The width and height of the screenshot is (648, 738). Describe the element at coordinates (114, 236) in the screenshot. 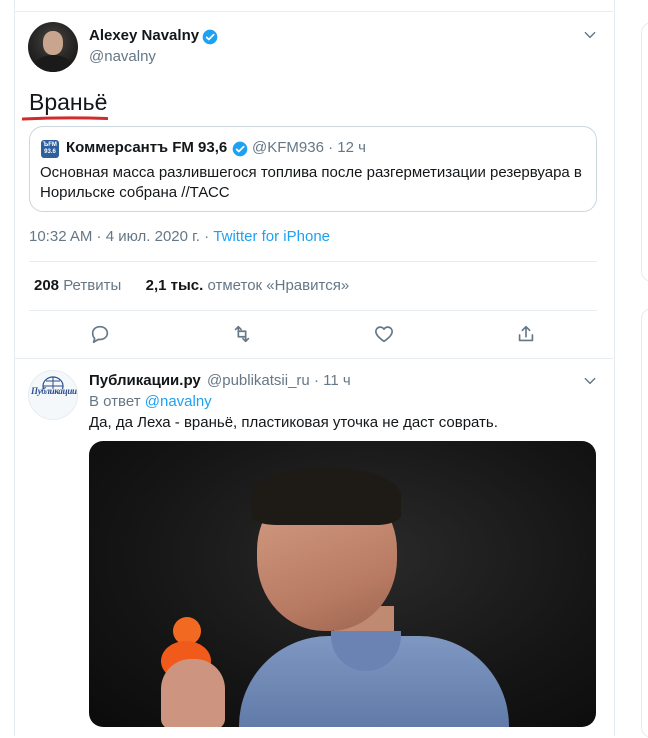

I see `tweet-timestamp: 10:32 AM · 4 июл. 2020 г.` at that location.